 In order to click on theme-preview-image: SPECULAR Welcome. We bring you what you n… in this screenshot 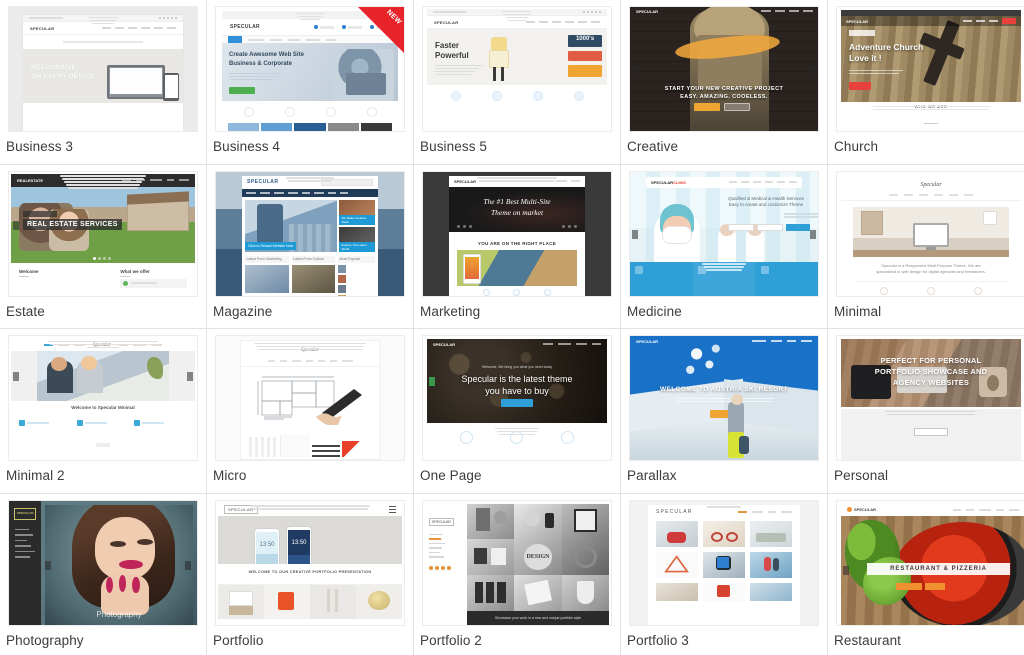, I will do `click(517, 398)`.